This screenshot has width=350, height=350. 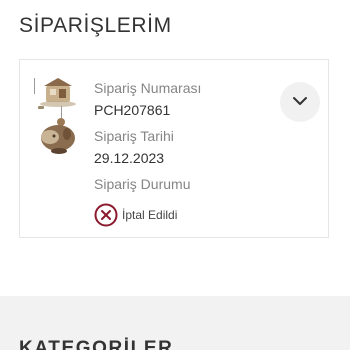 I want to click on order-status-value: İptal Edildi, so click(x=150, y=215).